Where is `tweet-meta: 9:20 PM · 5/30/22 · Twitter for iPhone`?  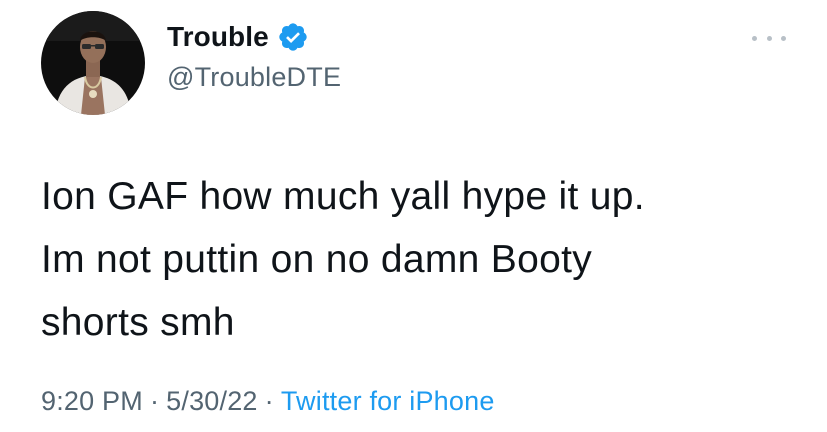
tweet-meta: 9:20 PM · 5/30/22 · Twitter for iPhone is located at coordinates (268, 401).